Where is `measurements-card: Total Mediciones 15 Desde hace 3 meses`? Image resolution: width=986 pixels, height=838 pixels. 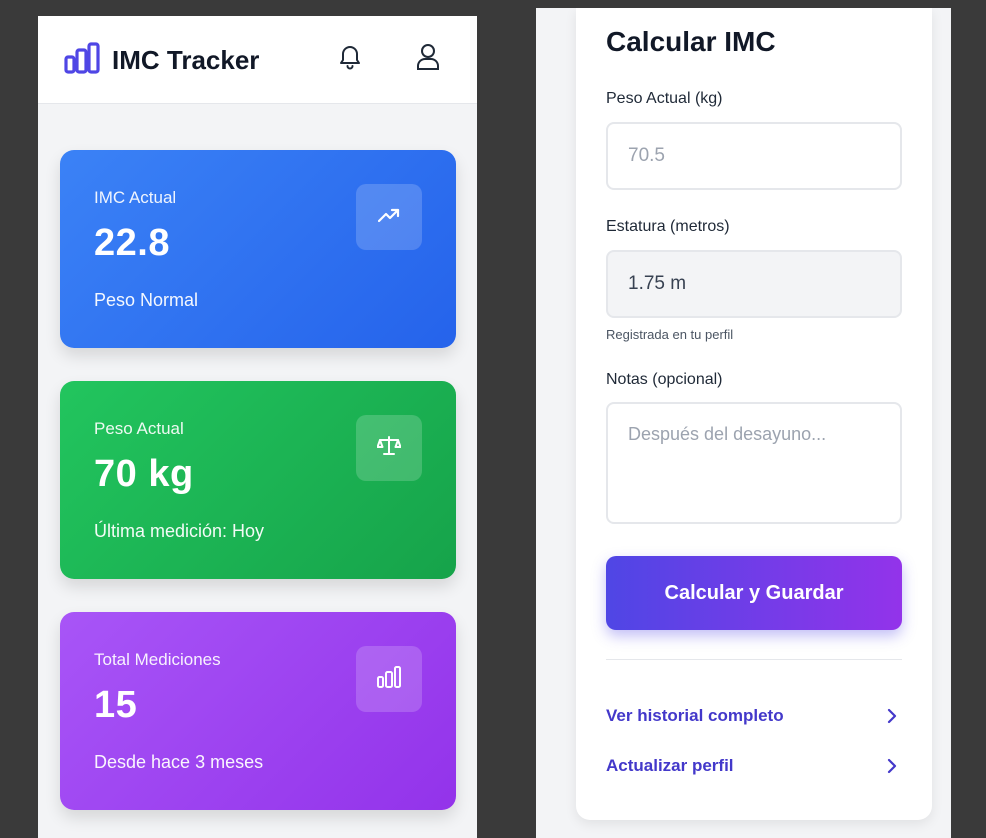 measurements-card: Total Mediciones 15 Desde hace 3 meses is located at coordinates (258, 711).